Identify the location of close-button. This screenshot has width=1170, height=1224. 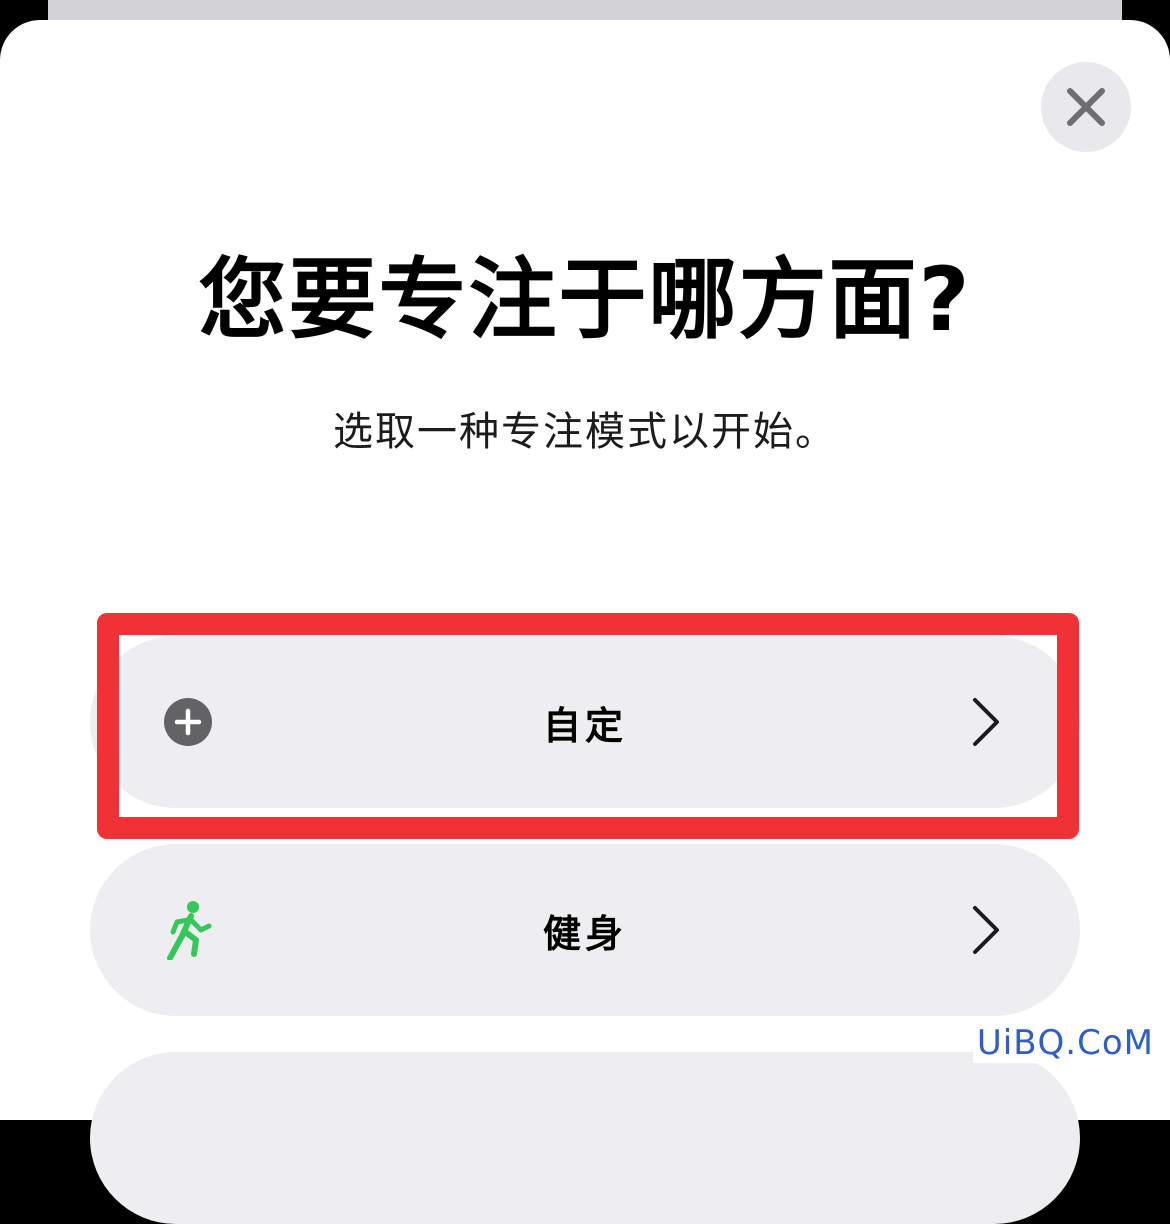
(1086, 107).